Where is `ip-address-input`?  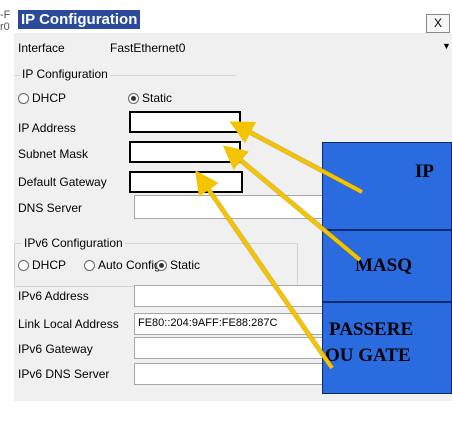
ip-address-input is located at coordinates (185, 122).